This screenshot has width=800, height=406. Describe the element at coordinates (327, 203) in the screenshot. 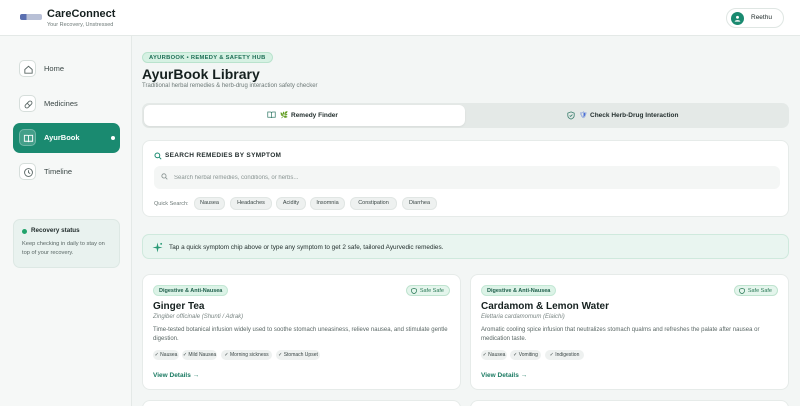

I see `quick-chip-insomnia: Insomnia` at that location.